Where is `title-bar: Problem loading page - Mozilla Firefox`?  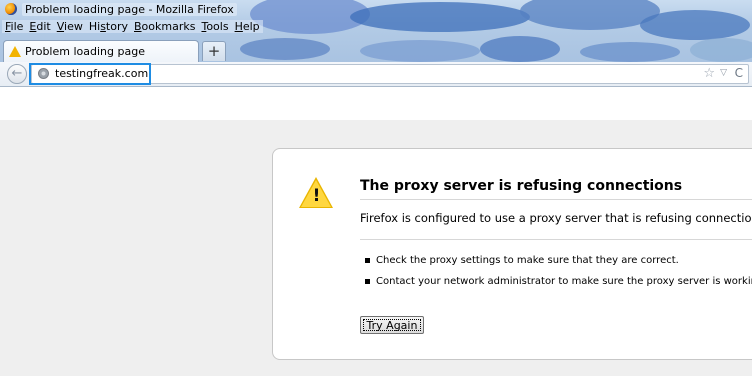
title-bar: Problem loading page - Mozilla Firefox is located at coordinates (376, 9).